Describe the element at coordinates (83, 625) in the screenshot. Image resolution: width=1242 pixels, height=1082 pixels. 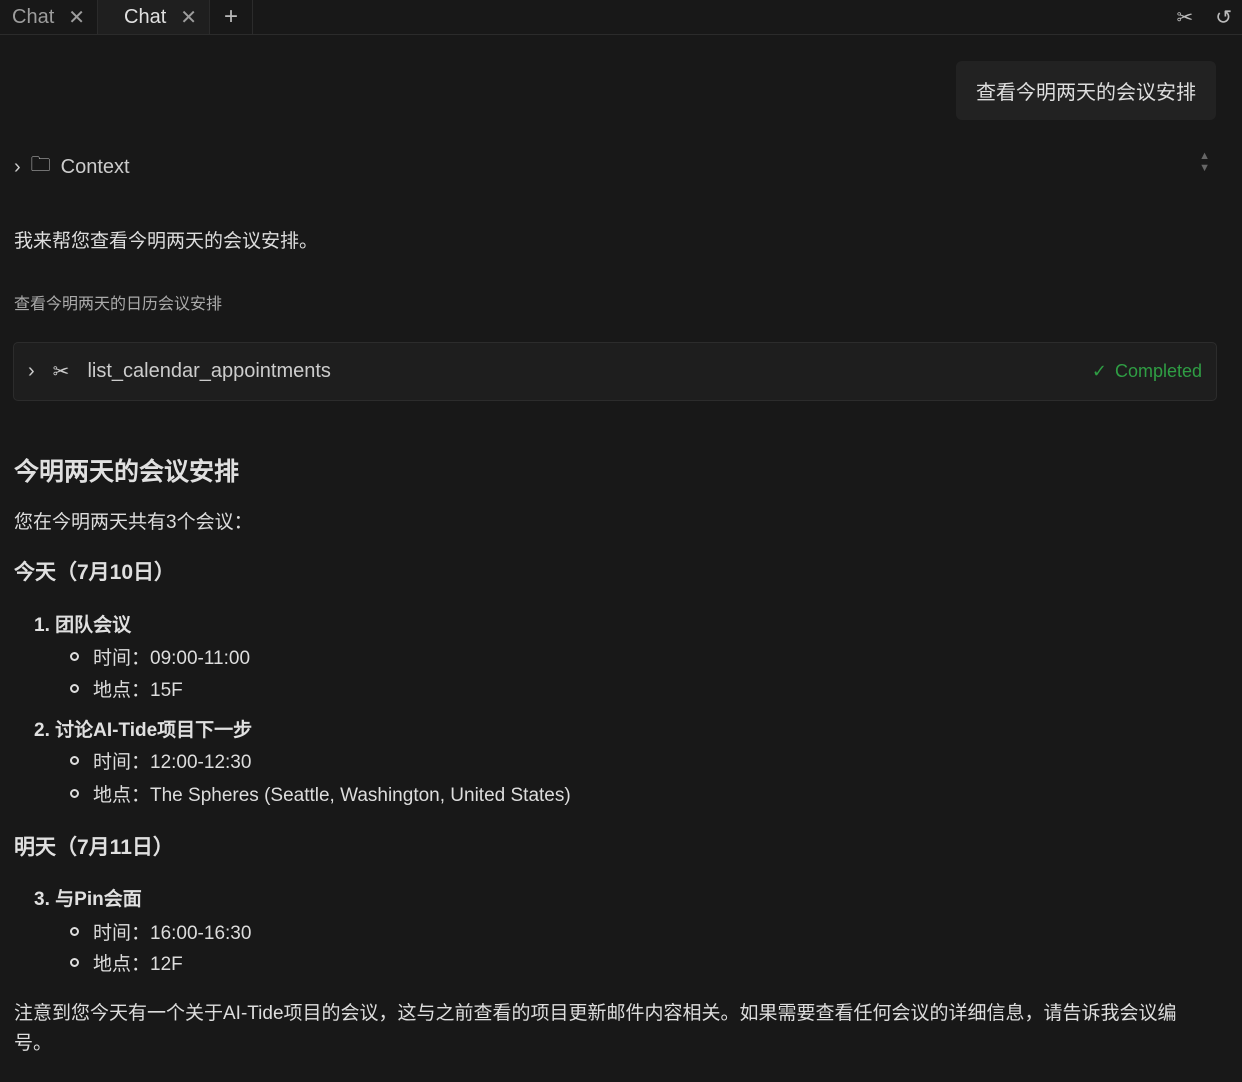
I see `meeting-title: 1. 团队会议` at that location.